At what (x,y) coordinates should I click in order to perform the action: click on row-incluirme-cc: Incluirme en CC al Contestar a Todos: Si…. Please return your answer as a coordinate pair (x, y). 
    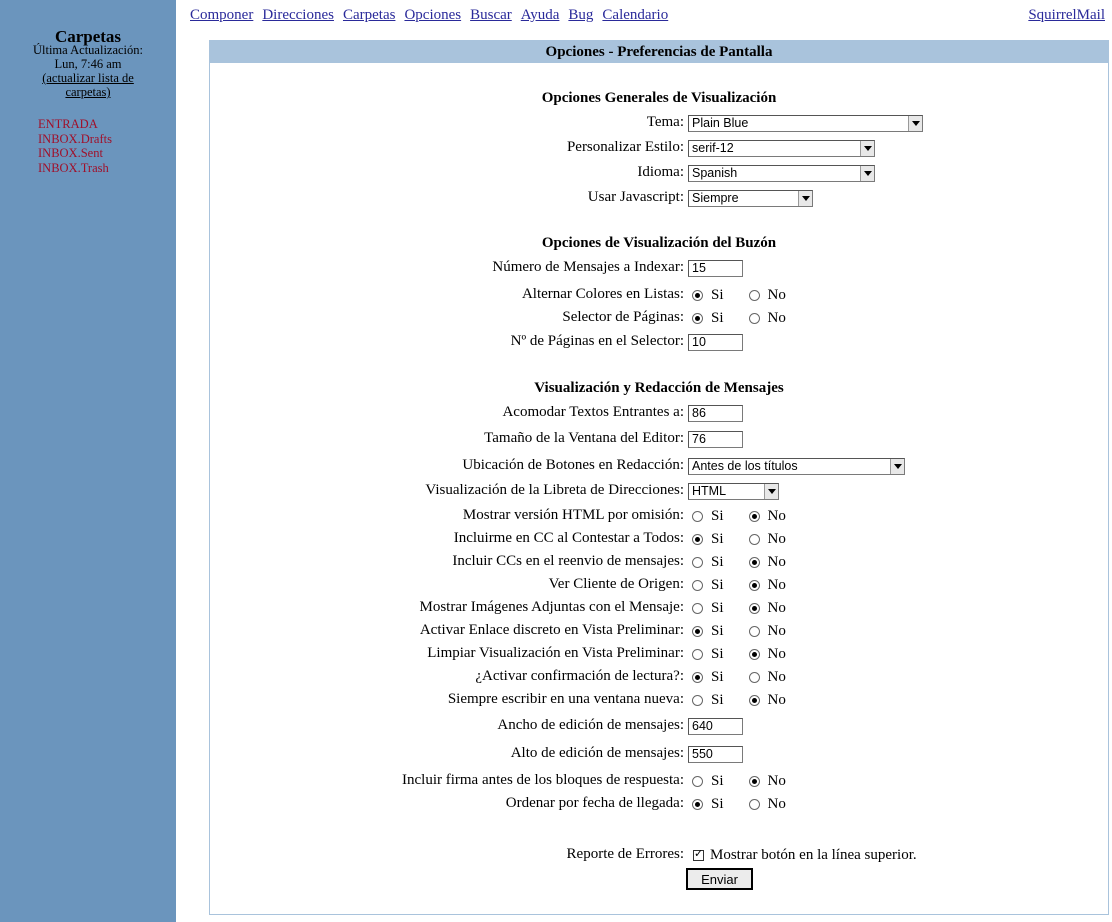
    Looking at the image, I should click on (659, 539).